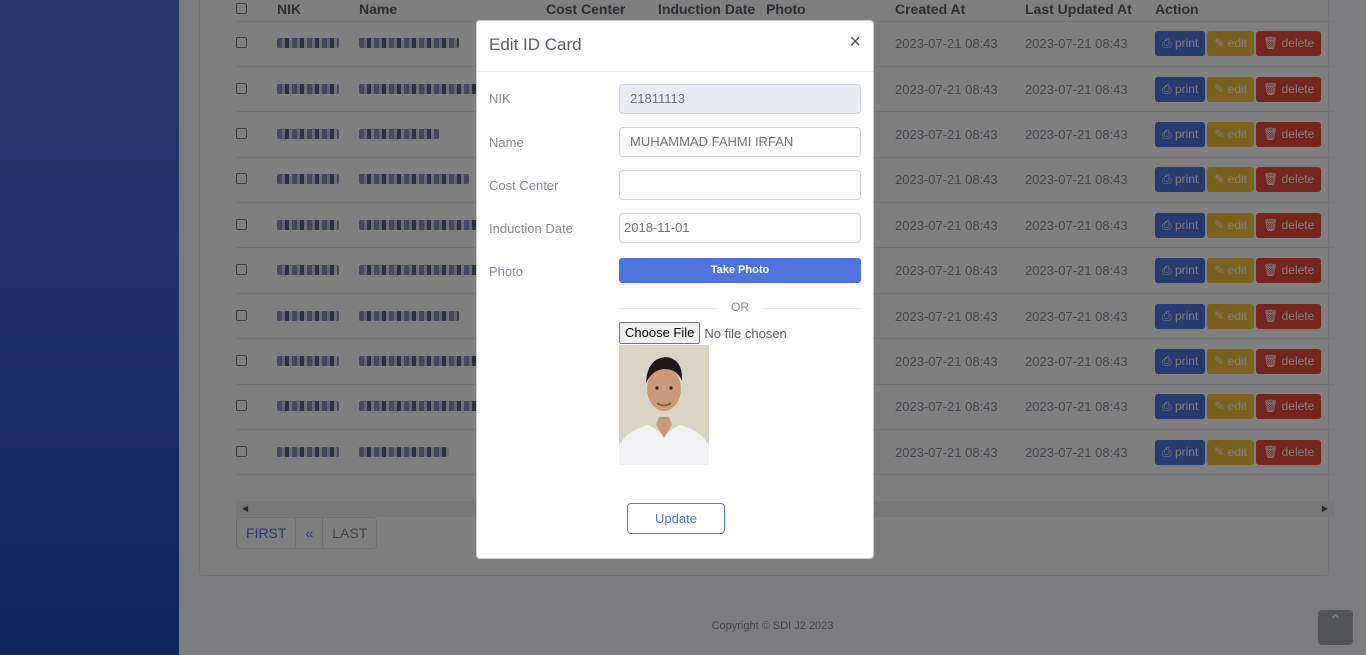 This screenshot has height=655, width=1366. Describe the element at coordinates (506, 271) in the screenshot. I see `photo-label: Photo` at that location.